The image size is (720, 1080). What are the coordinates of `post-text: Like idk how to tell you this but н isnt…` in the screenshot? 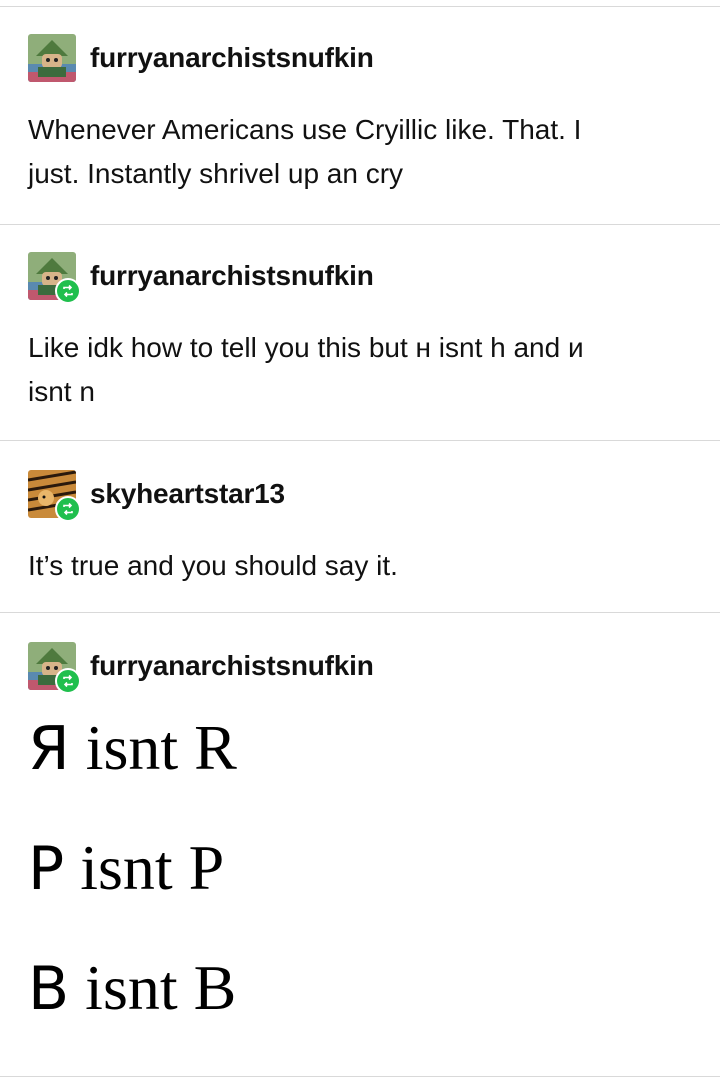 It's located at (353, 370).